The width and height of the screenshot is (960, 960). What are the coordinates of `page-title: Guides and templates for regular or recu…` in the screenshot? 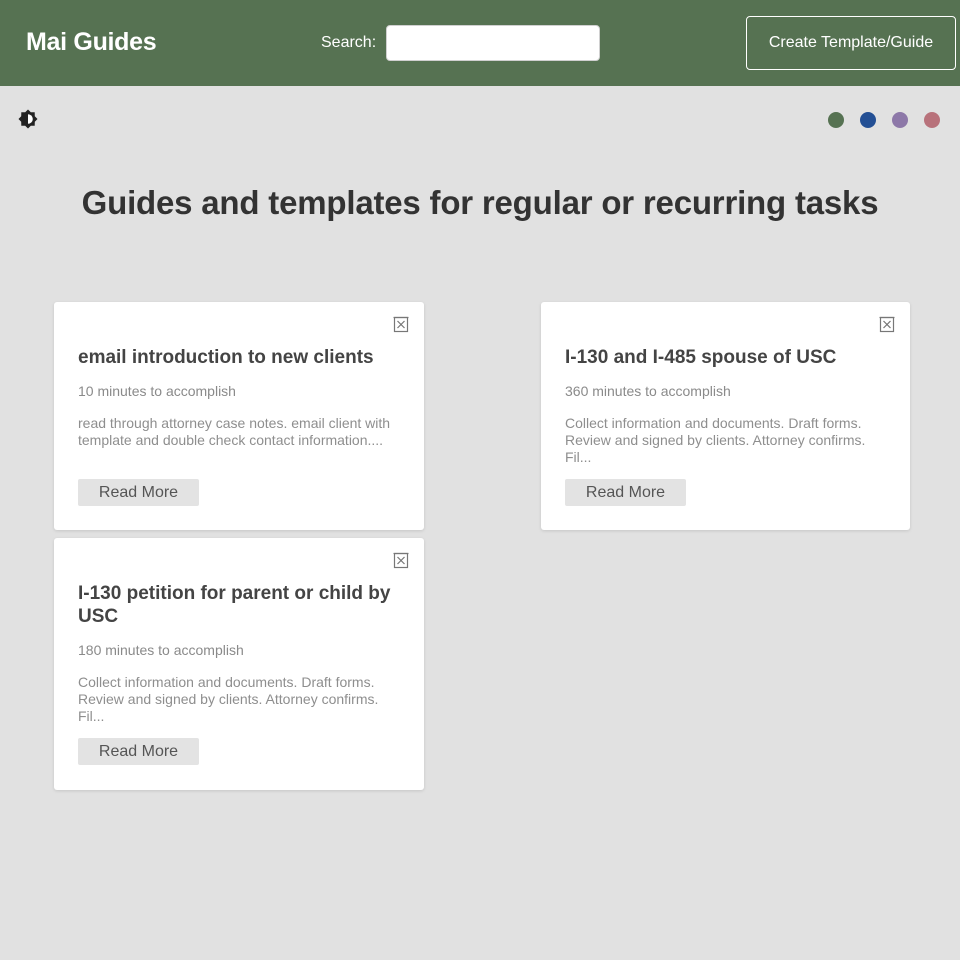 It's located at (480, 202).